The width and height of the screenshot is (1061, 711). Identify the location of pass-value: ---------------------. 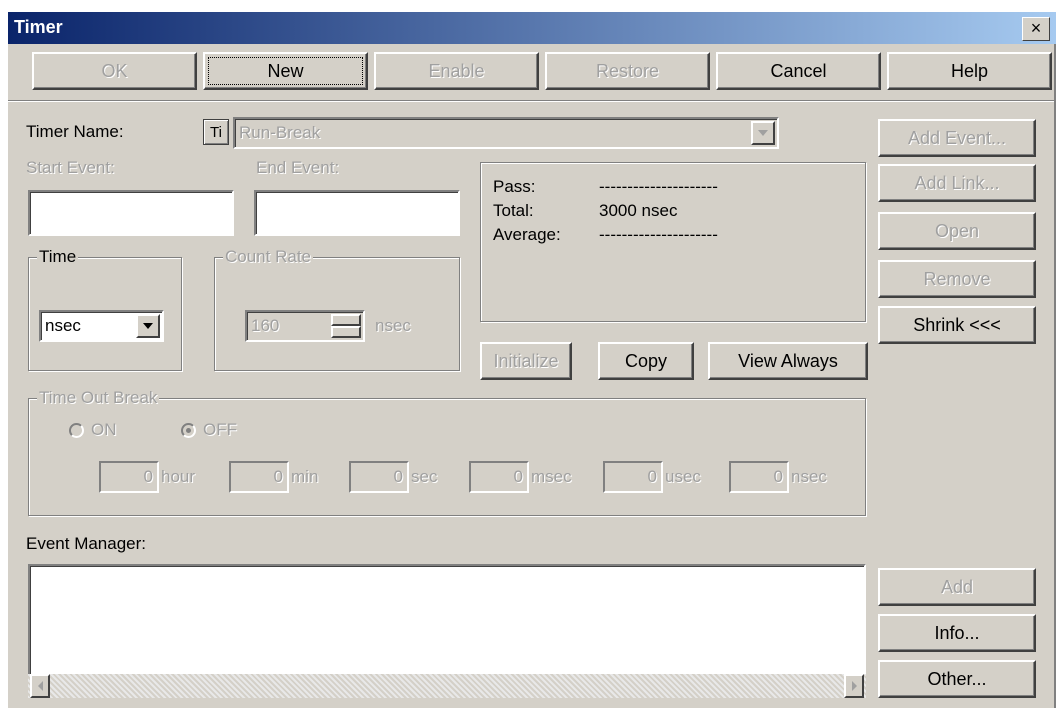
(658, 186).